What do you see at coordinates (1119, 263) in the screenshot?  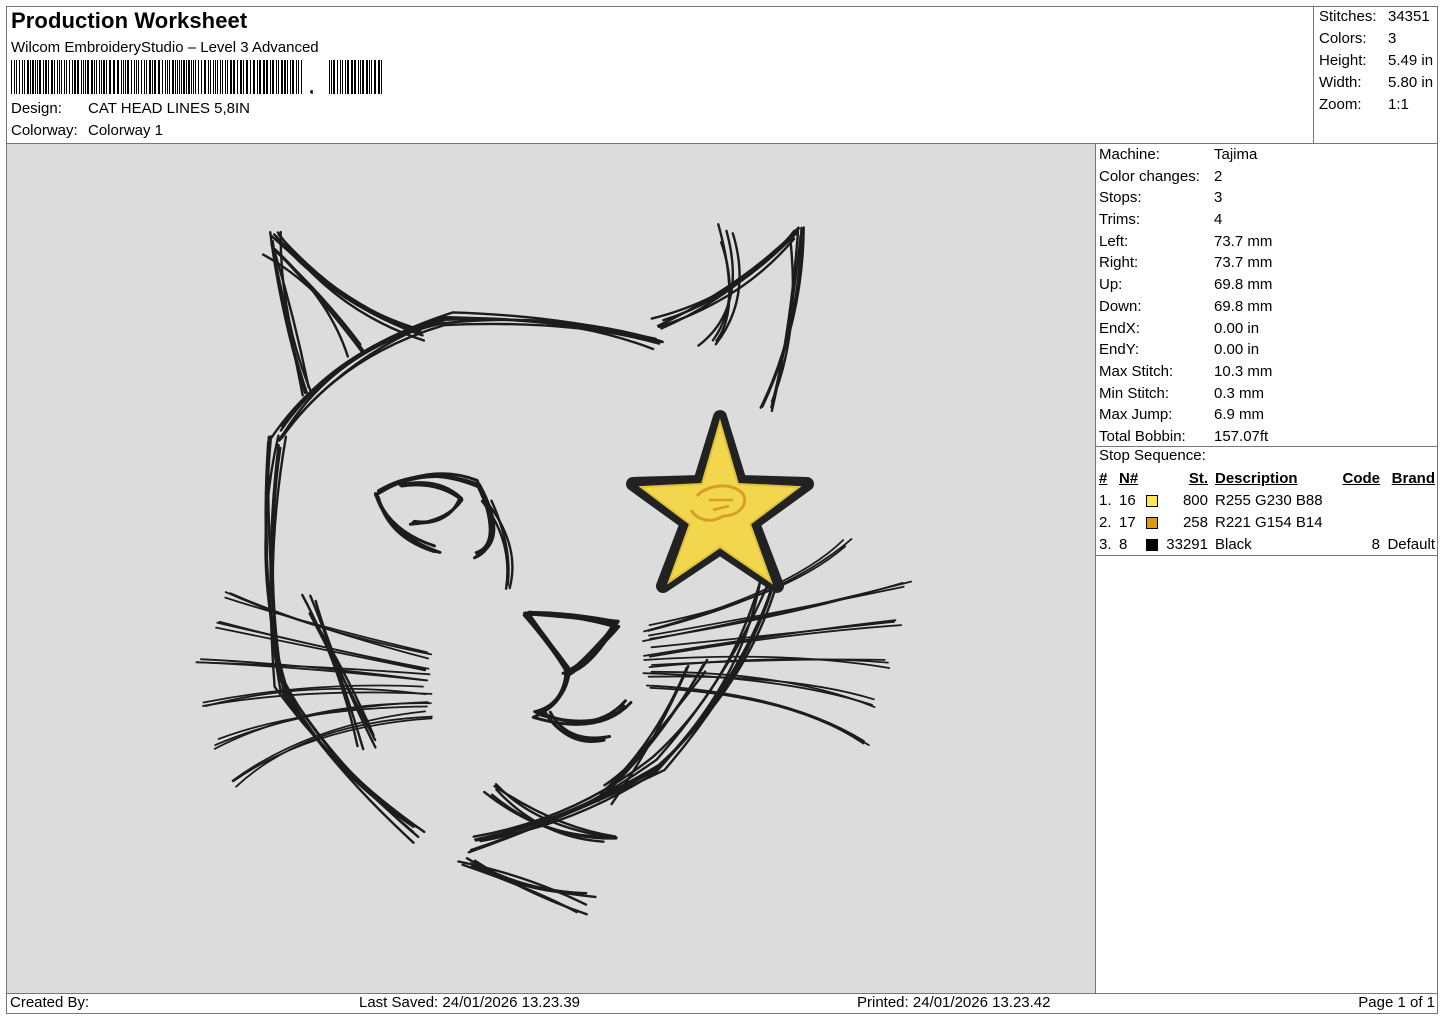 I see `detail-label: Right:` at bounding box center [1119, 263].